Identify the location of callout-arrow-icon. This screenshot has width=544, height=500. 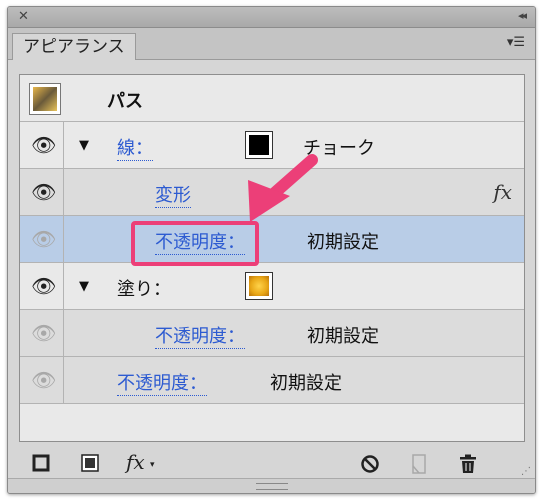
(283, 188).